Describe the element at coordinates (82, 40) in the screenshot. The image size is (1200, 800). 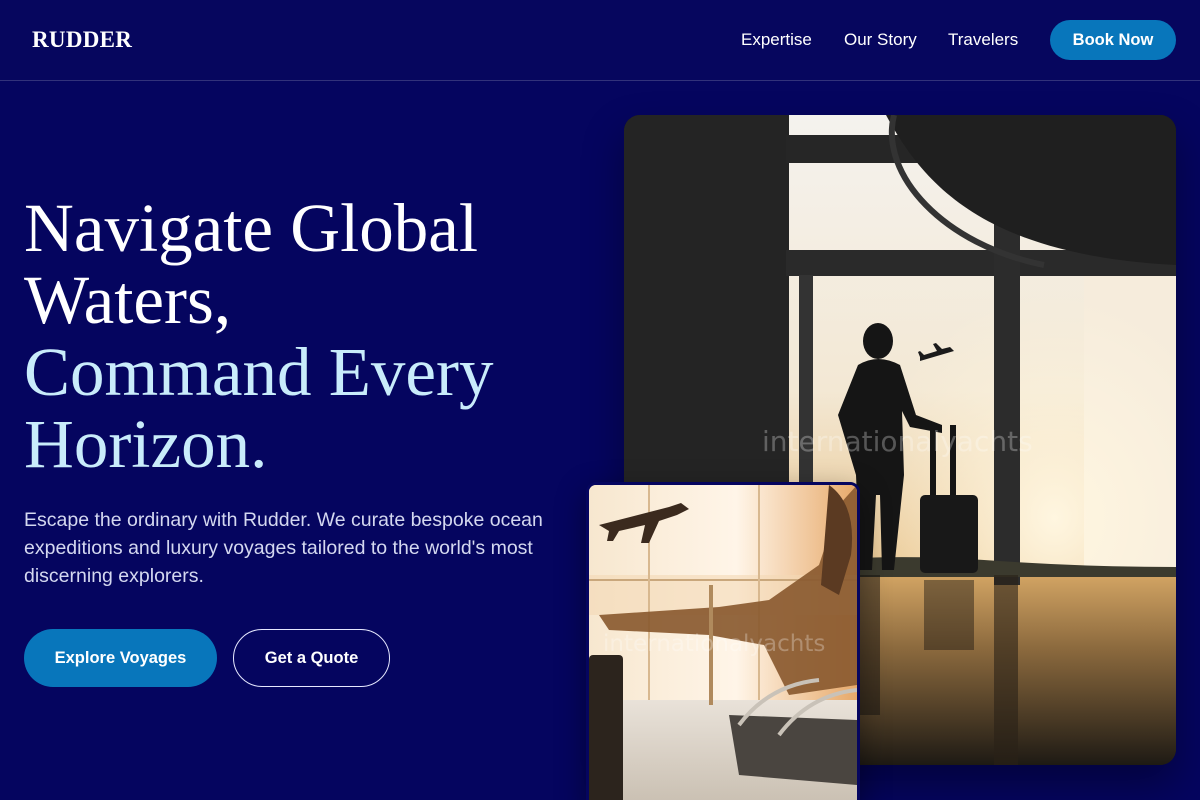
I see `brand-logo: RUDDER` at that location.